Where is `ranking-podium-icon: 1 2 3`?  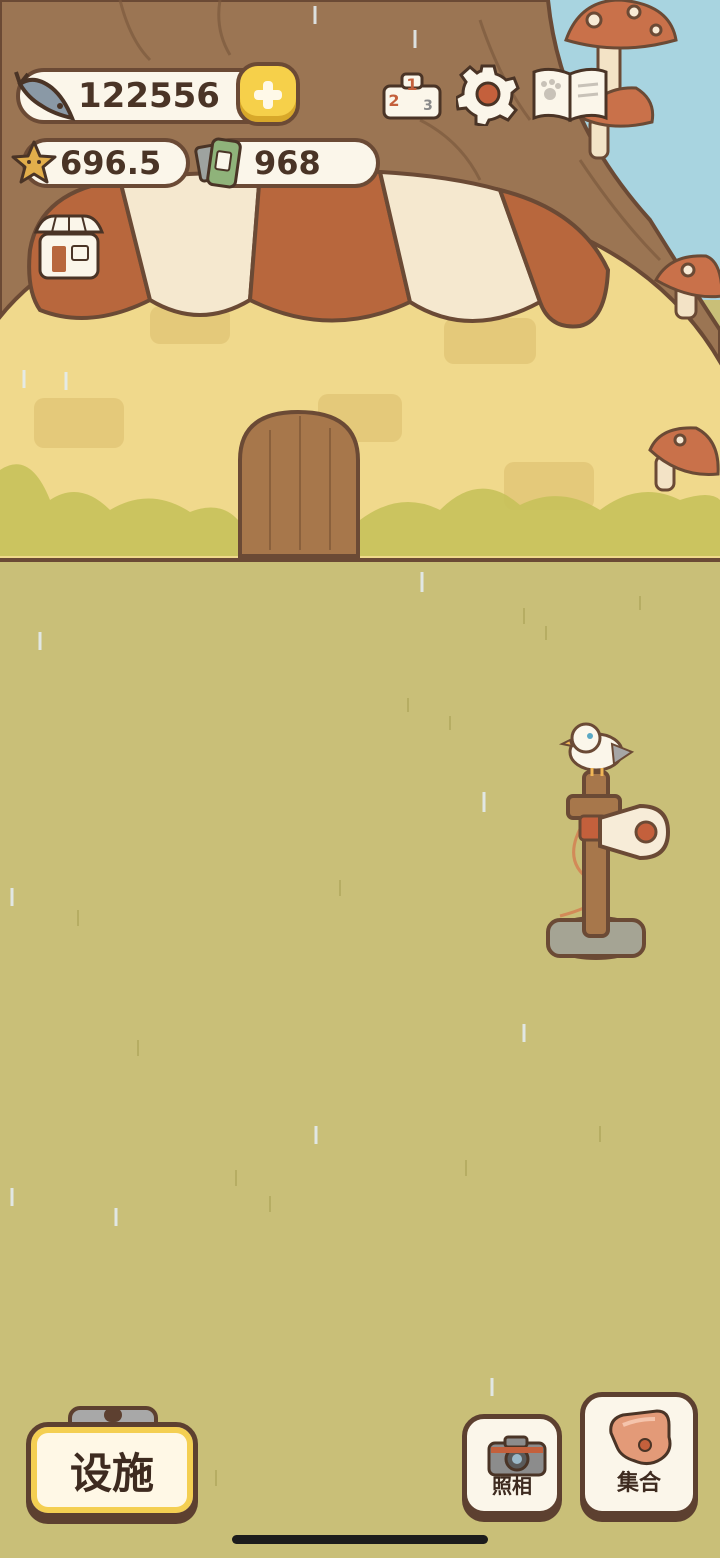
ranking-podium-icon: 1 2 3 is located at coordinates (412, 94).